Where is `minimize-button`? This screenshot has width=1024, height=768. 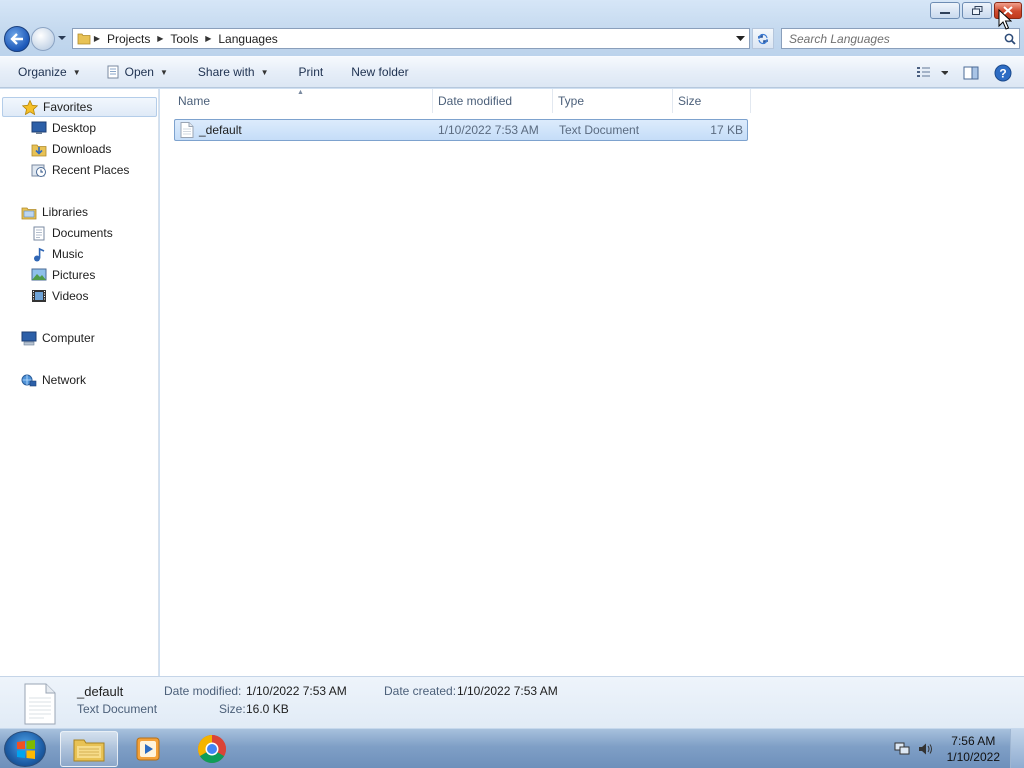 minimize-button is located at coordinates (945, 10).